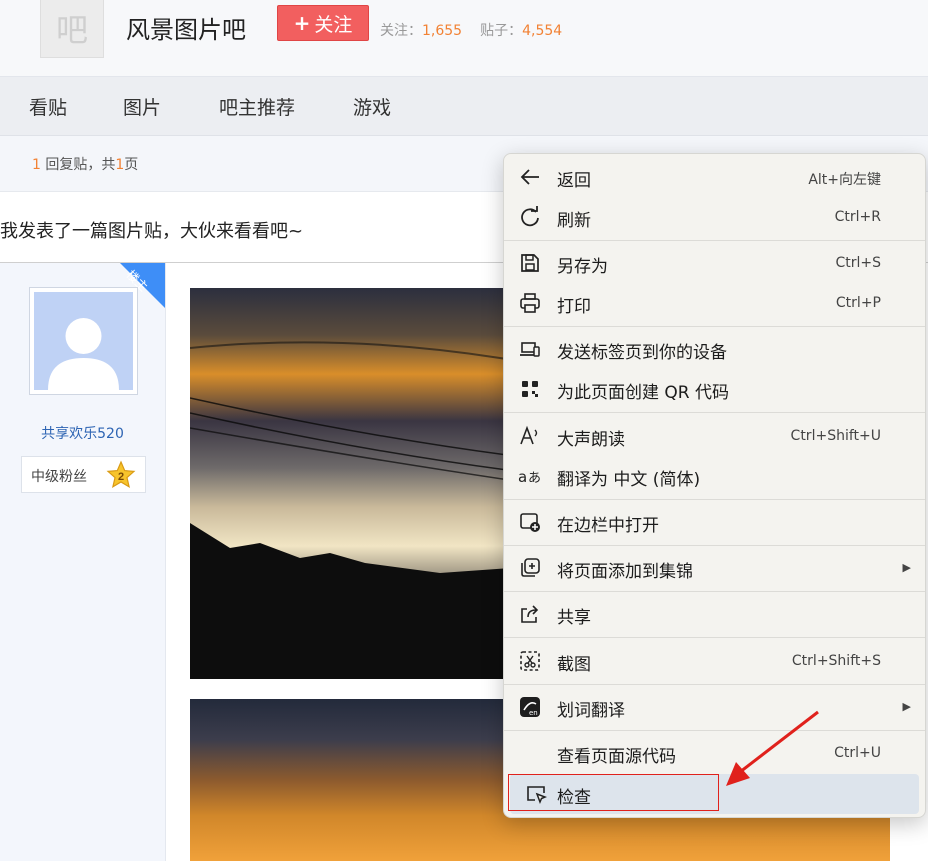 The image size is (928, 861). I want to click on menu-item-translate: aあ 翻译为 中文 (简体), so click(714, 476).